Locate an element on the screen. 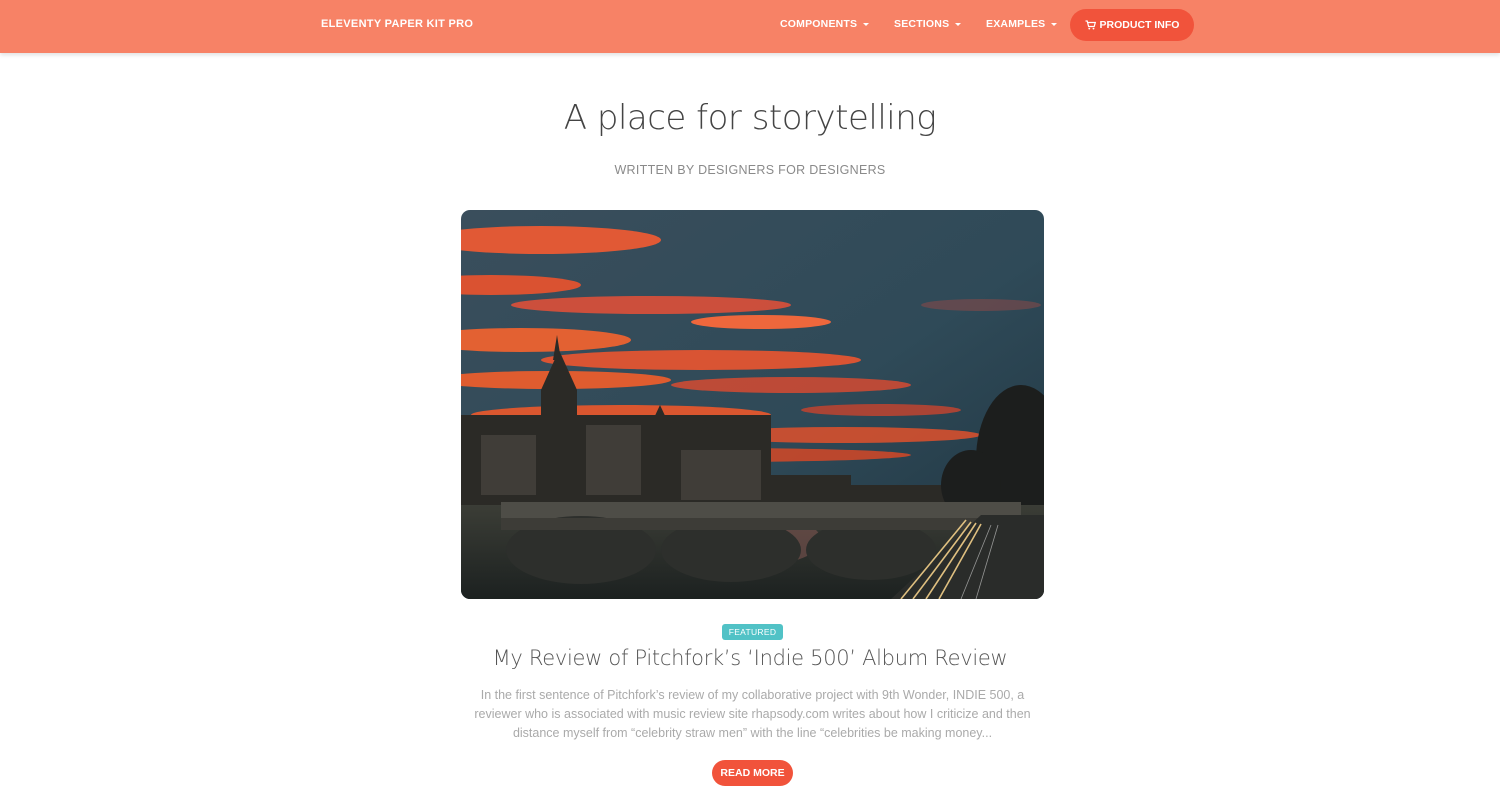 This screenshot has height=800, width=1500. nav-examples-dropdown: EXAMPLES is located at coordinates (1022, 24).